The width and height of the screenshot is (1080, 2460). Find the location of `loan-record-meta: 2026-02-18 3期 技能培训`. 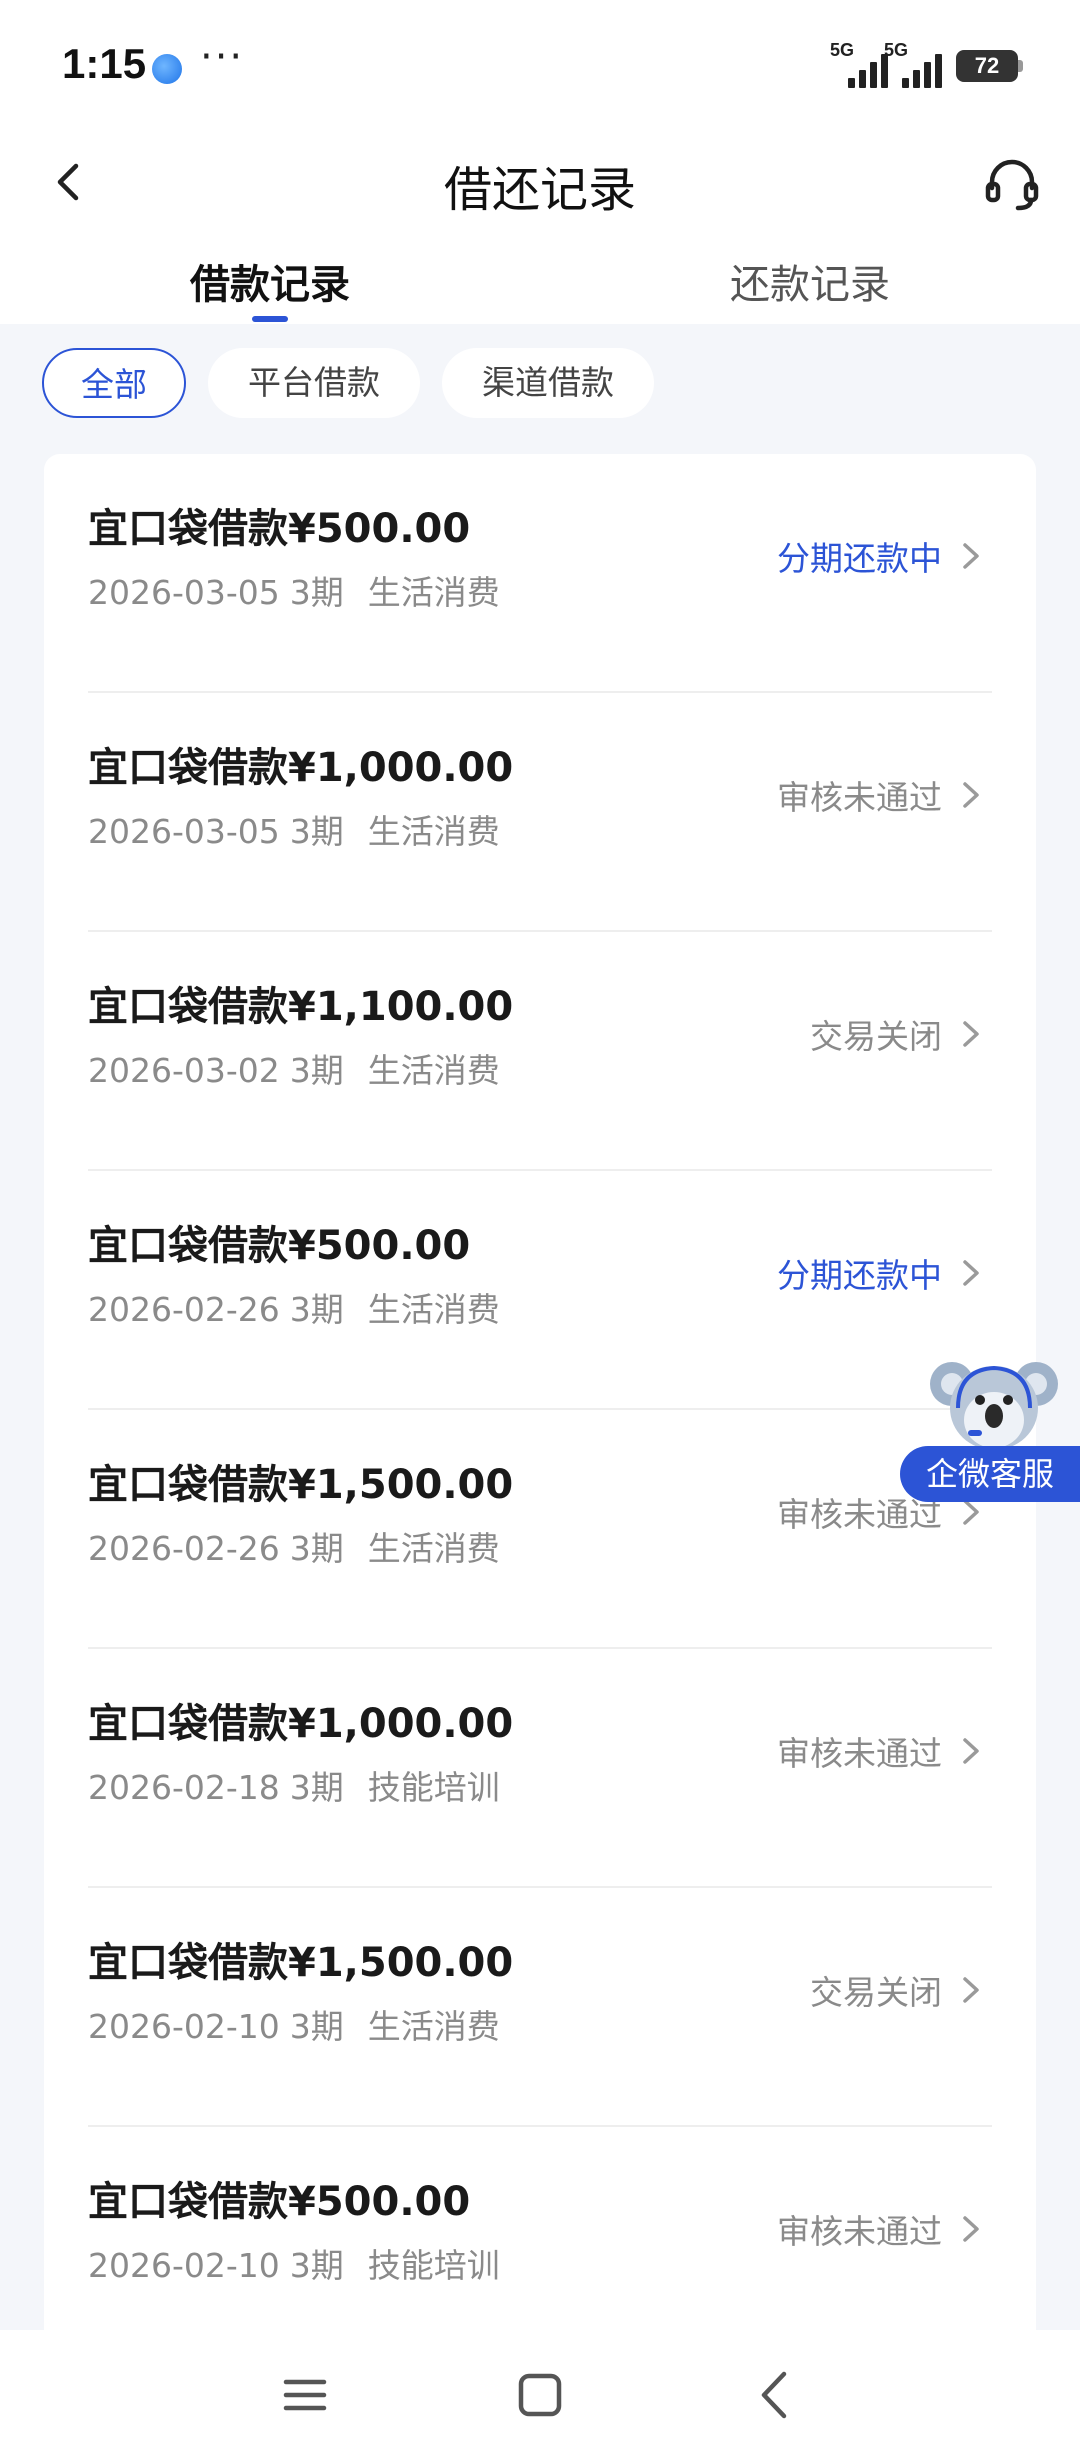

loan-record-meta: 2026-02-18 3期 技能培训 is located at coordinates (294, 1785).